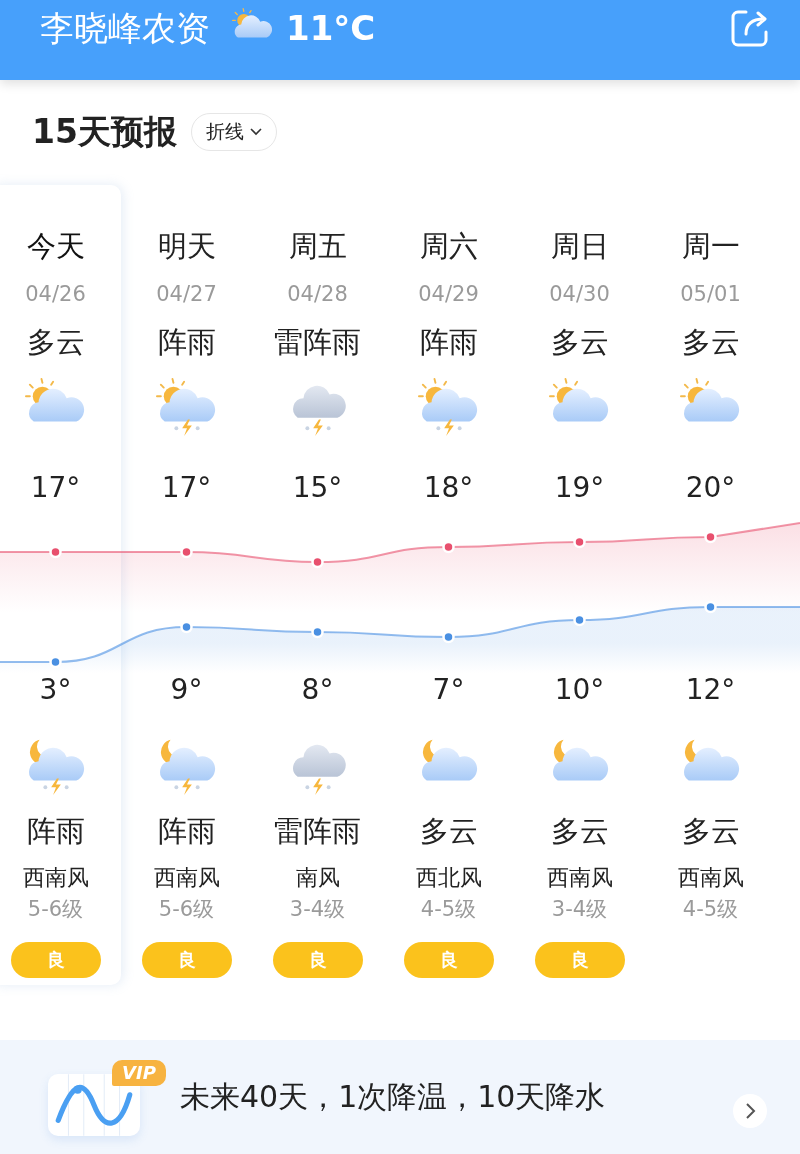 The width and height of the screenshot is (800, 1154). What do you see at coordinates (317, 831) in the screenshot?
I see `night-weather: 雷阵雨` at bounding box center [317, 831].